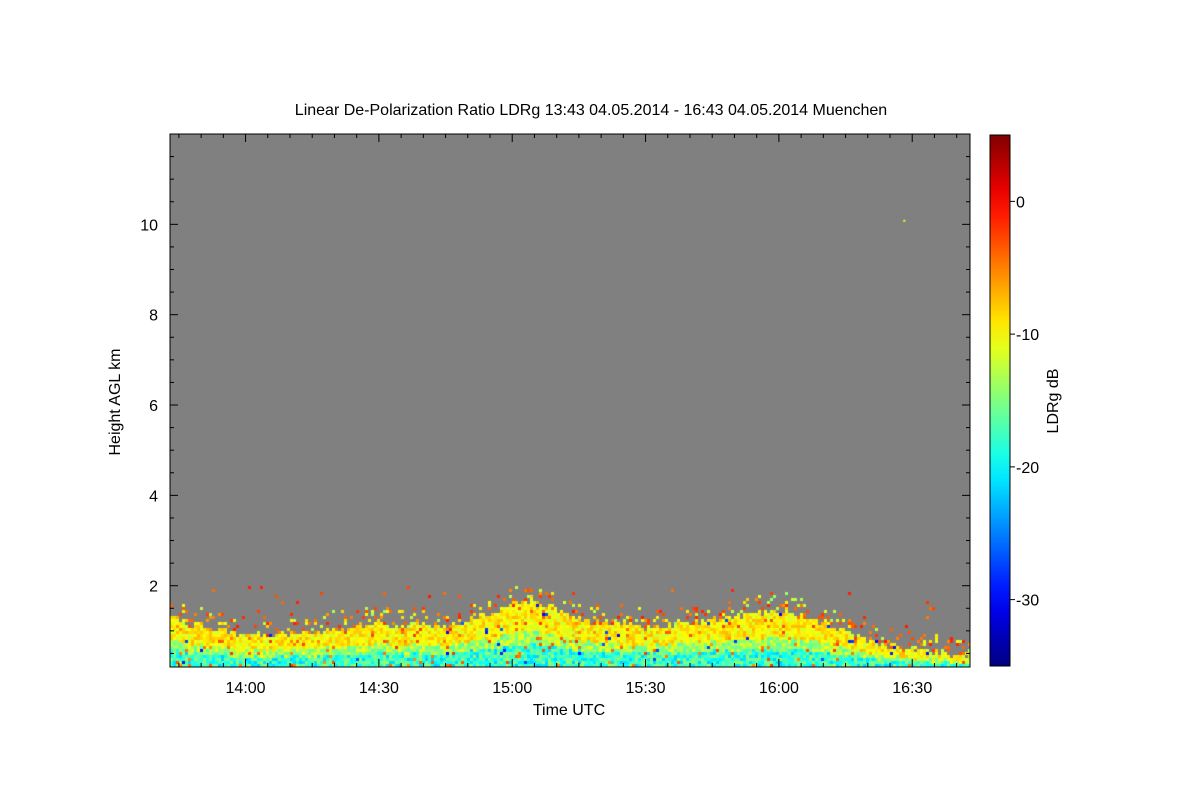 Image resolution: width=1200 pixels, height=805 pixels. What do you see at coordinates (379, 688) in the screenshot?
I see `x-tick-label: 14:30` at bounding box center [379, 688].